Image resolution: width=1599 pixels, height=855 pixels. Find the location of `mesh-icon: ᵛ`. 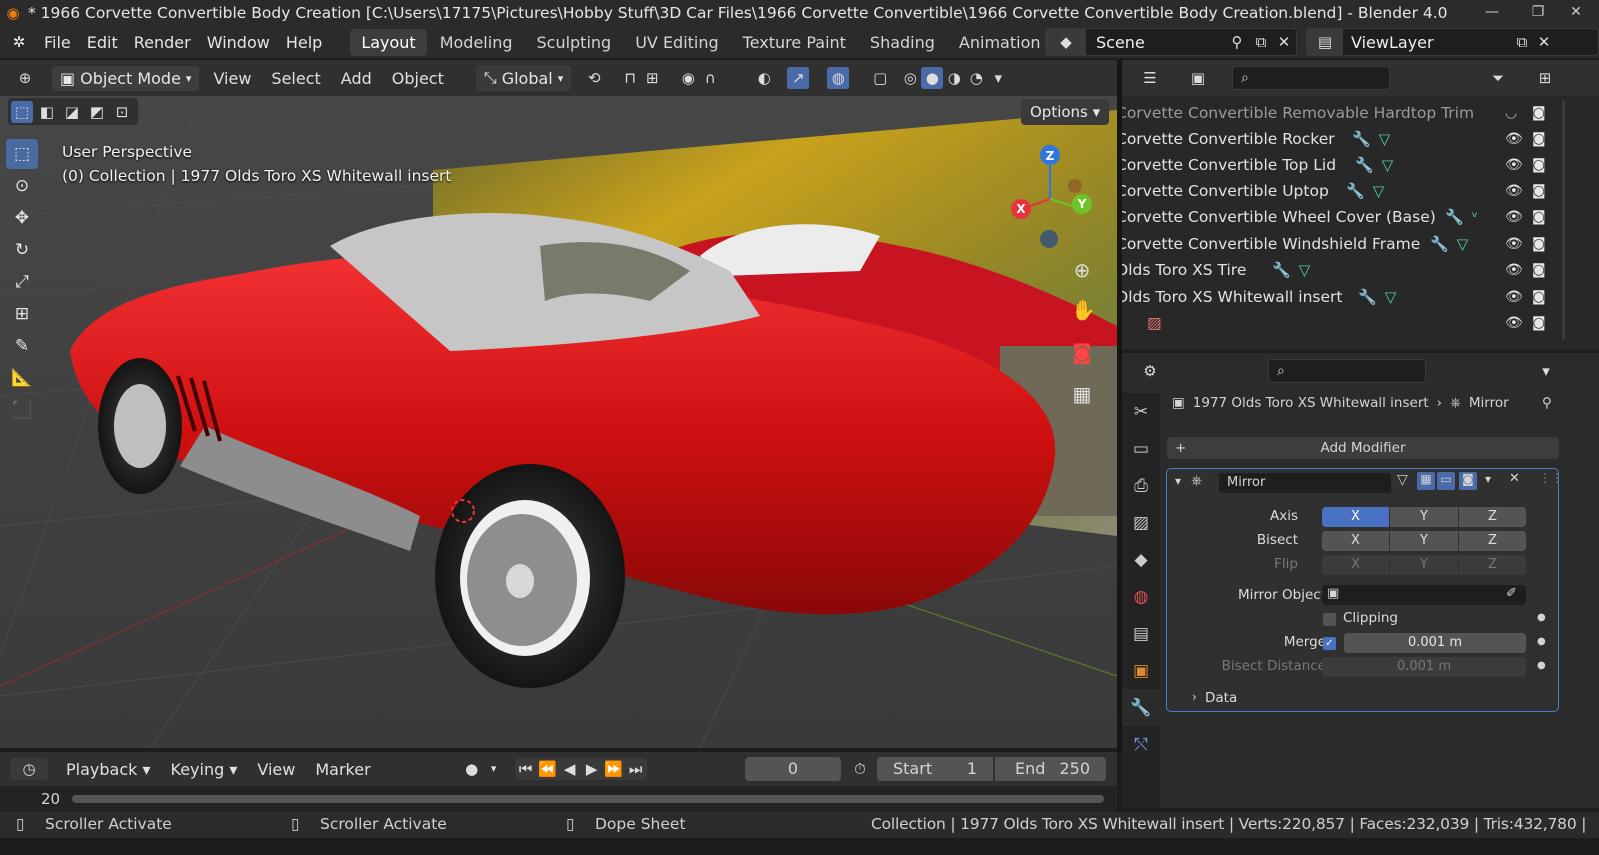

mesh-icon: ᵛ is located at coordinates (1475, 217).